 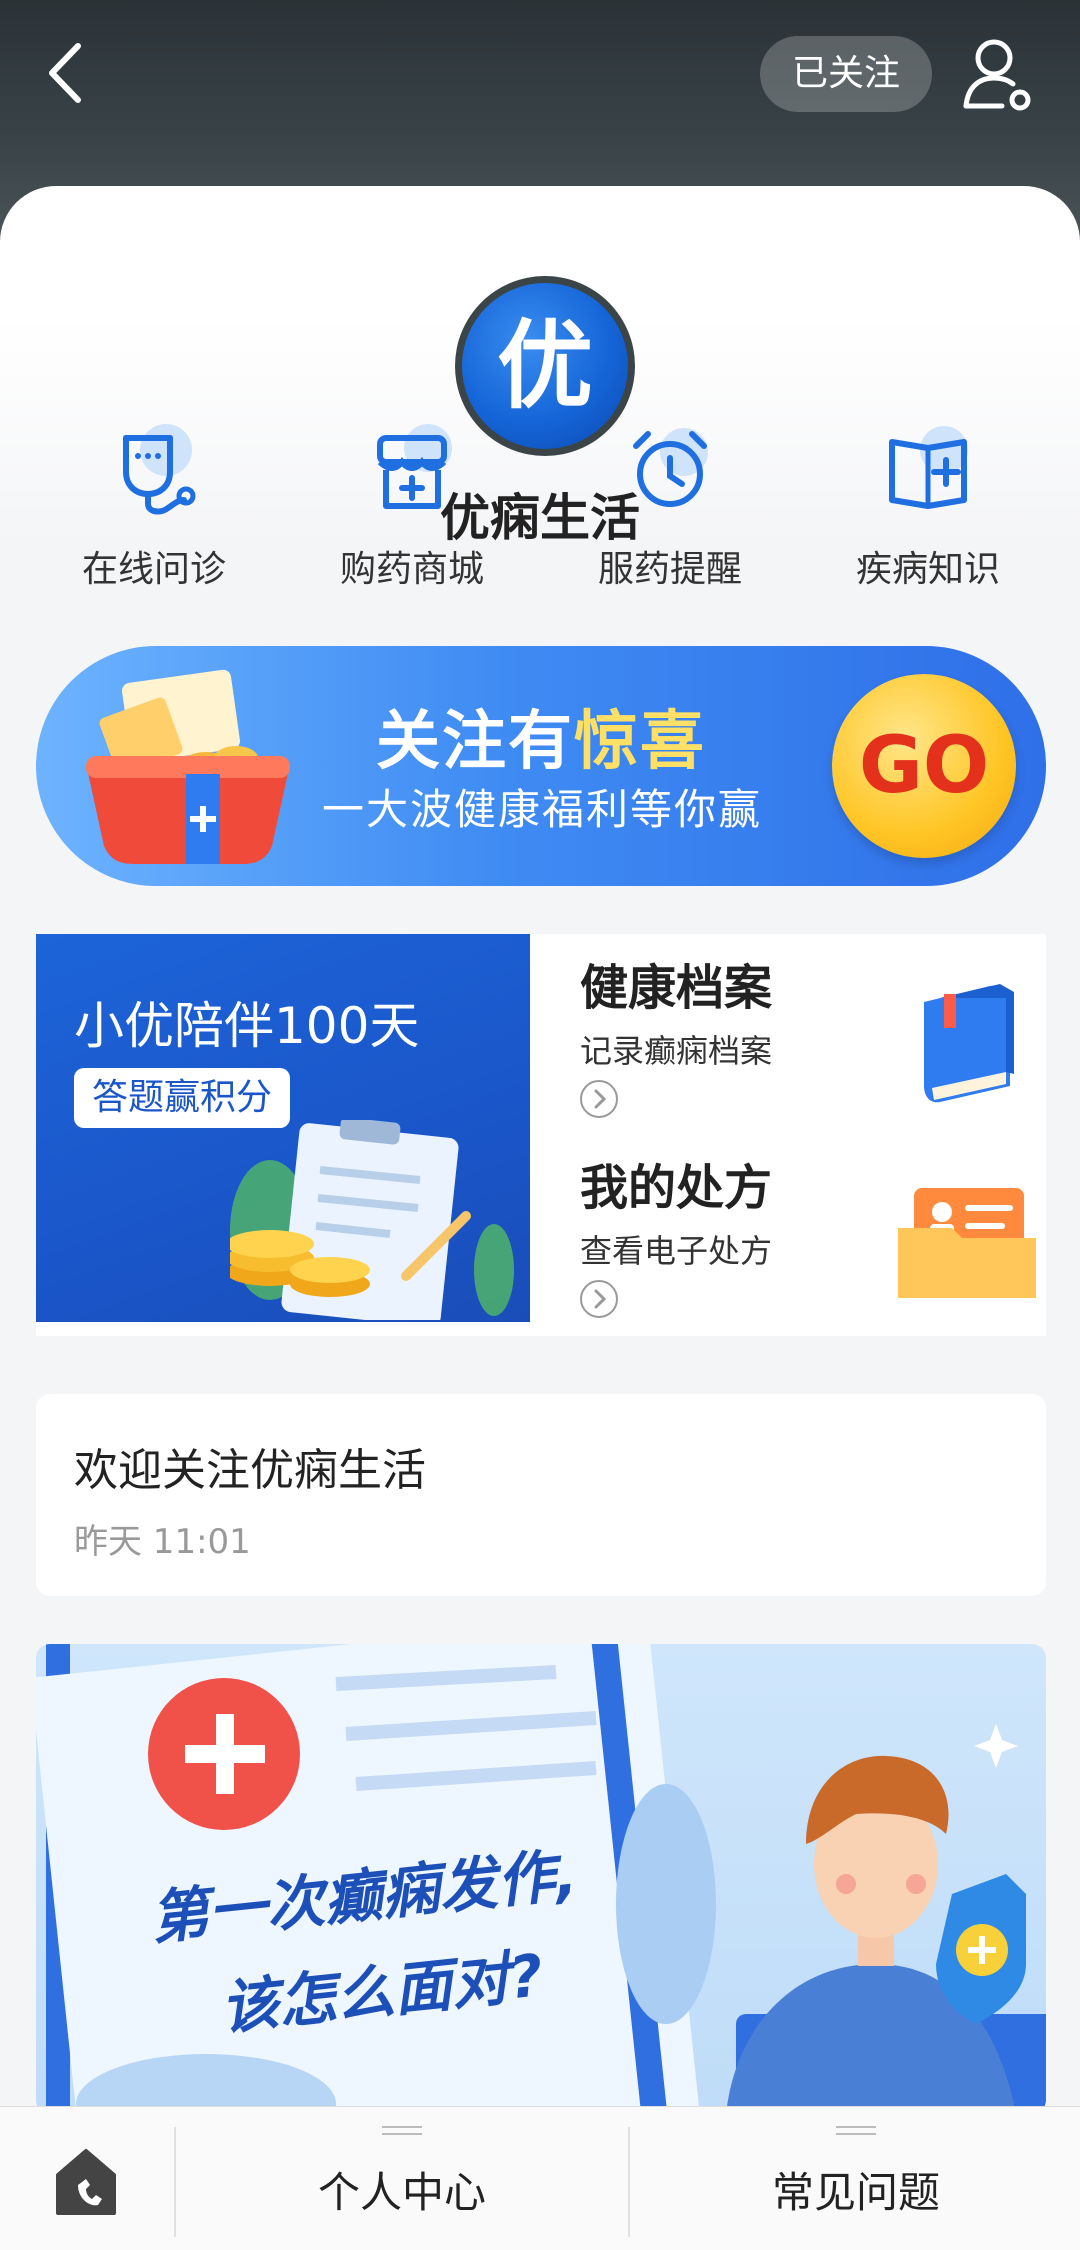 I want to click on stethoscope-icon, so click(x=159, y=469).